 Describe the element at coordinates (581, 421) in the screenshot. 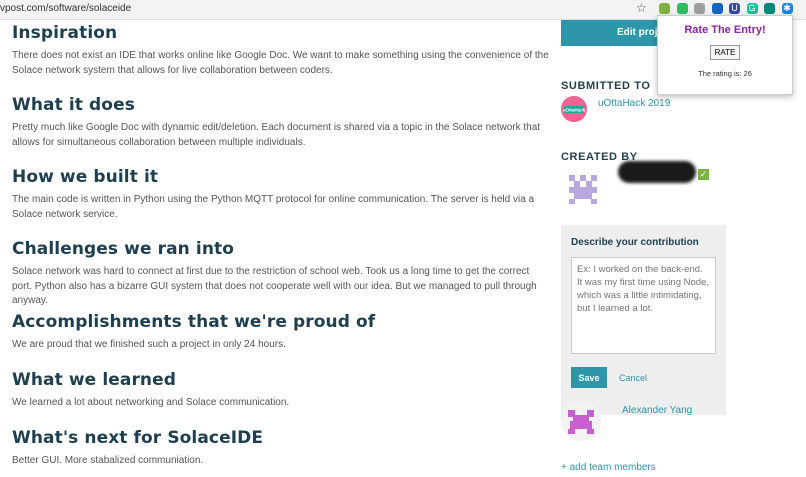

I see `member-avatar` at that location.